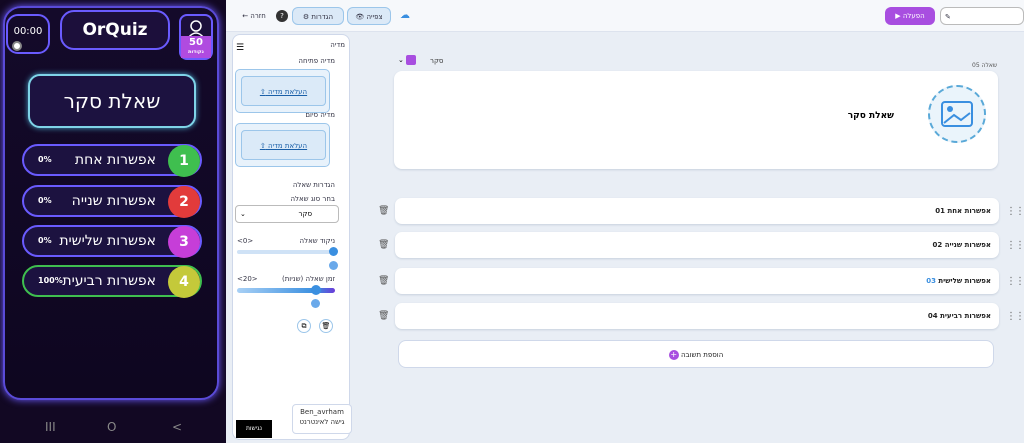 This screenshot has width=1024, height=443. What do you see at coordinates (50, 280) in the screenshot?
I see `option-pct: 100%` at bounding box center [50, 280].